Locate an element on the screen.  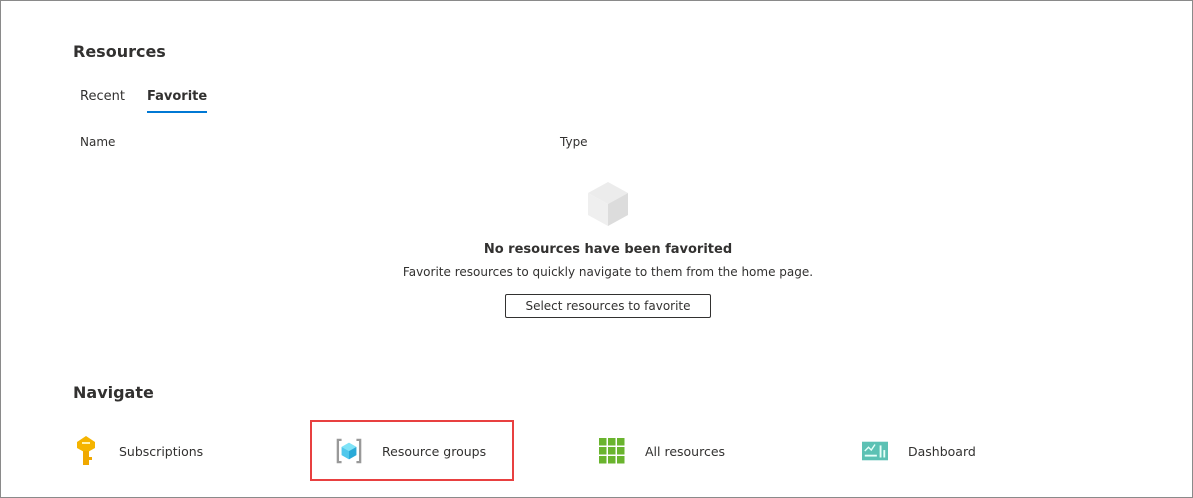
tab-favorite: Favorite is located at coordinates (177, 101).